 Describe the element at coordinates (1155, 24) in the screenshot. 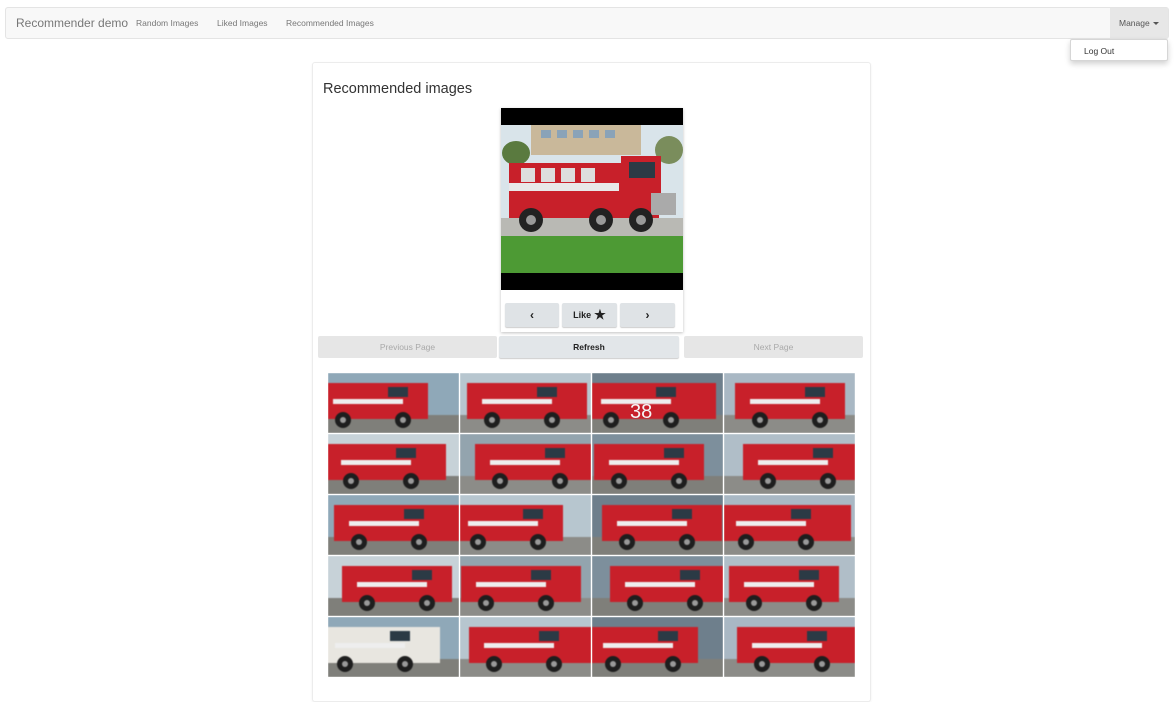

I see `caret-down-icon` at that location.